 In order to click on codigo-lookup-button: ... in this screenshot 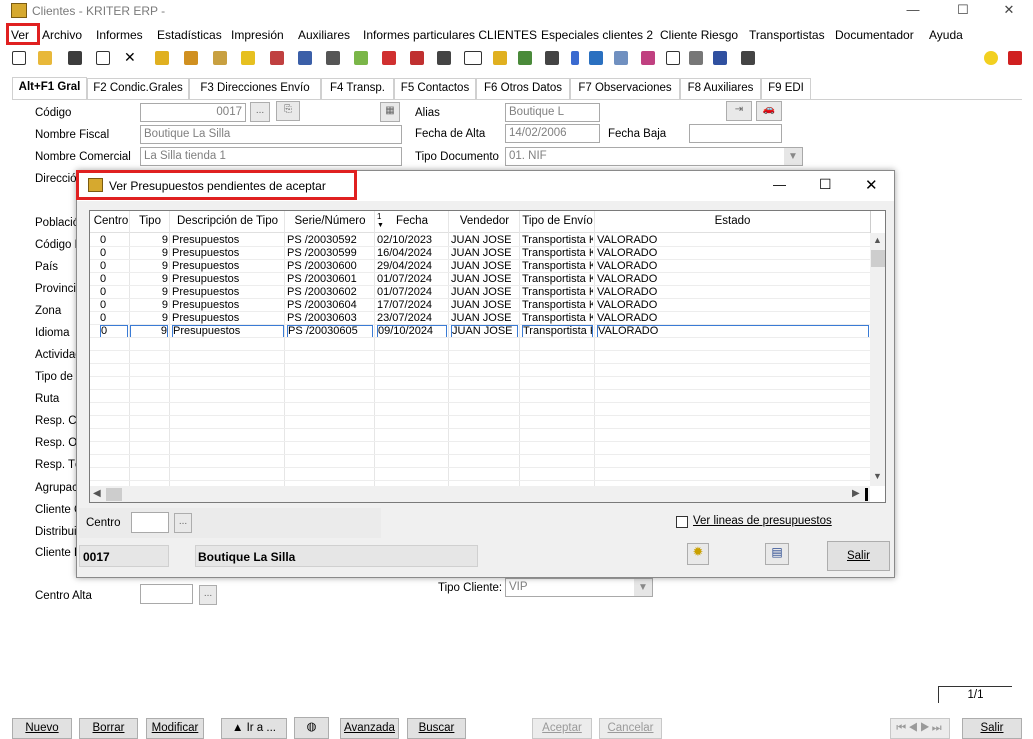, I will do `click(260, 112)`.